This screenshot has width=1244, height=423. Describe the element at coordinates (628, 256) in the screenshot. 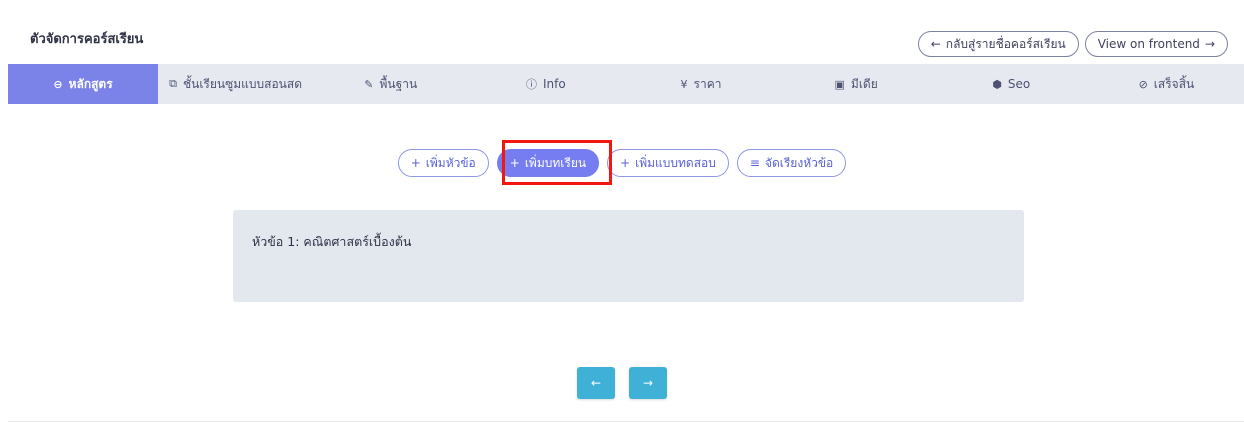

I see `topic-card: หัวข้อ 1: คณิตศาสตร์เบื้องต้น` at that location.